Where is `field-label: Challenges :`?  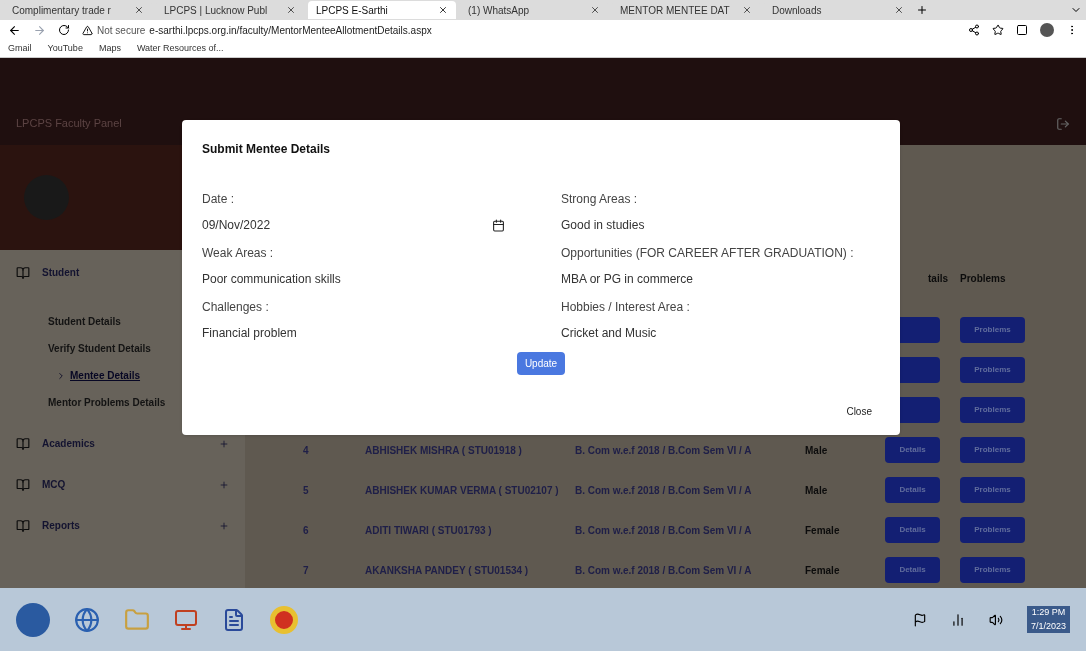
field-label: Challenges : is located at coordinates (236, 307).